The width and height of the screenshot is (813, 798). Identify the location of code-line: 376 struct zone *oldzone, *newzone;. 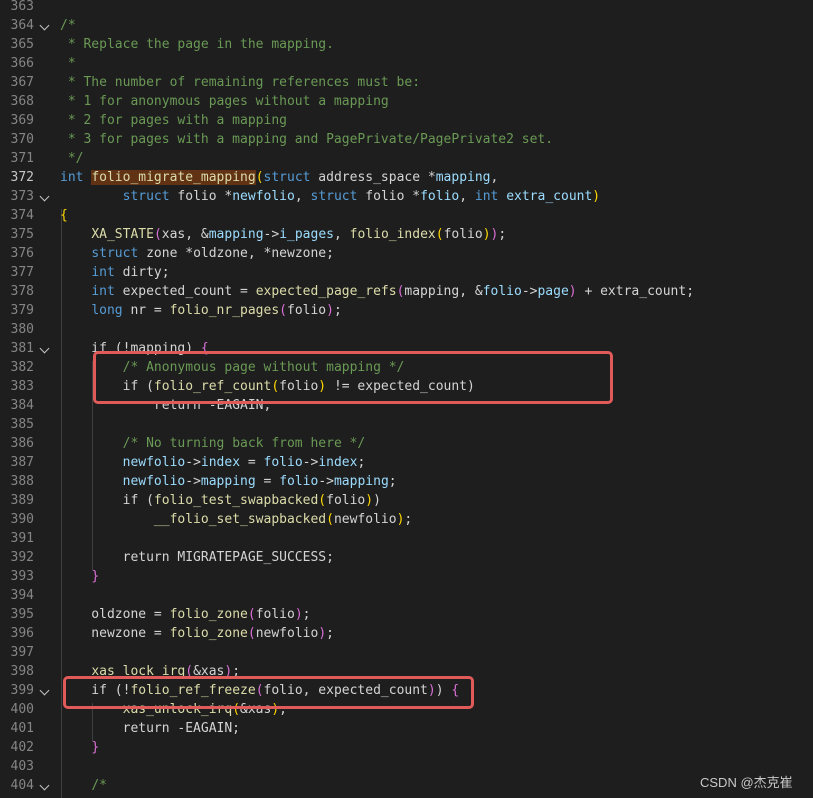
(406, 253).